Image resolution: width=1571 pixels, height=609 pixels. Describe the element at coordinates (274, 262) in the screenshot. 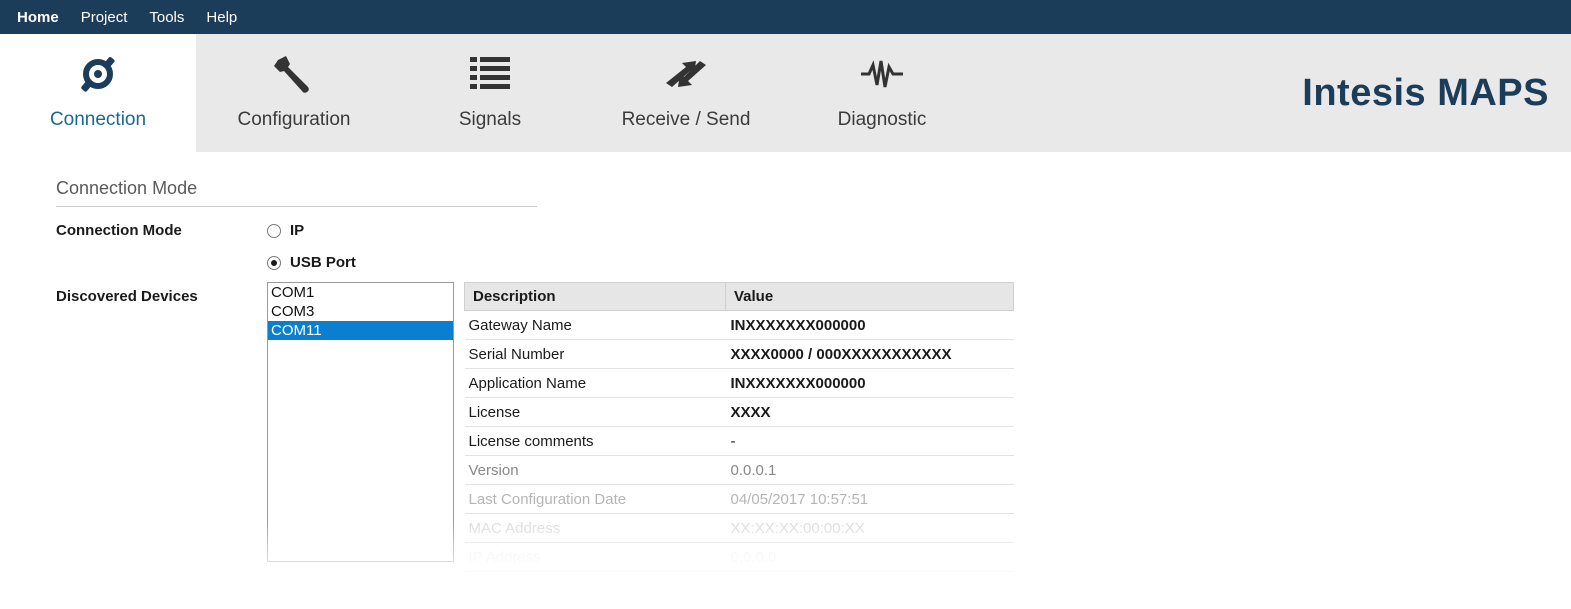

I see `radio-usb-indicator` at that location.